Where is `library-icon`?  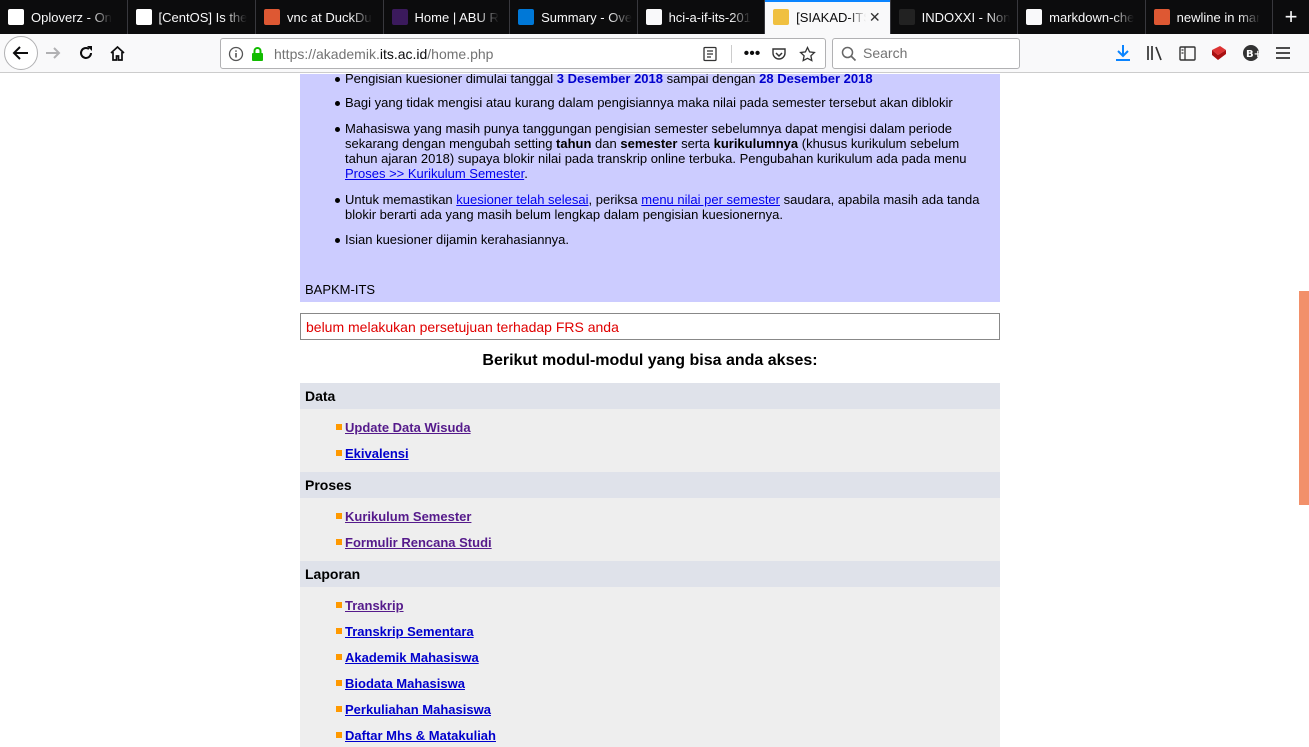 library-icon is located at coordinates (1155, 53).